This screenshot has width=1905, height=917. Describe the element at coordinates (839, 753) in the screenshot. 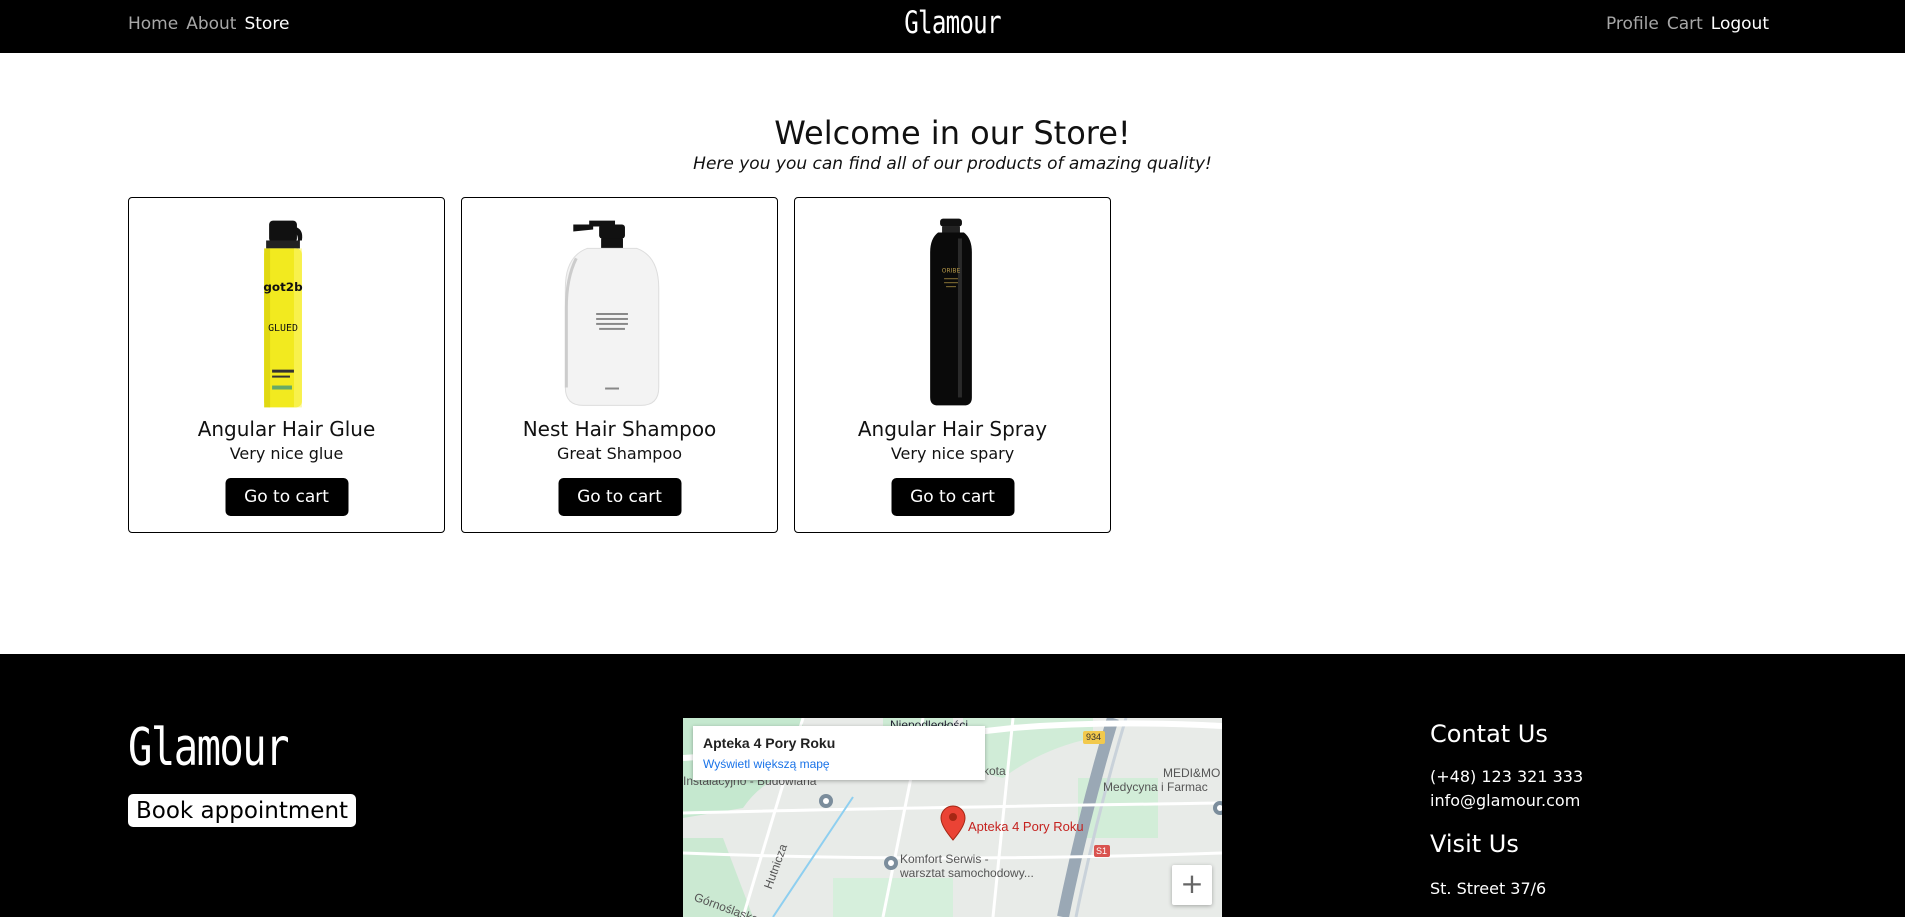

I see `map-place-card: Apteka 4 Pory Roku Wyświetl większą mapę` at that location.